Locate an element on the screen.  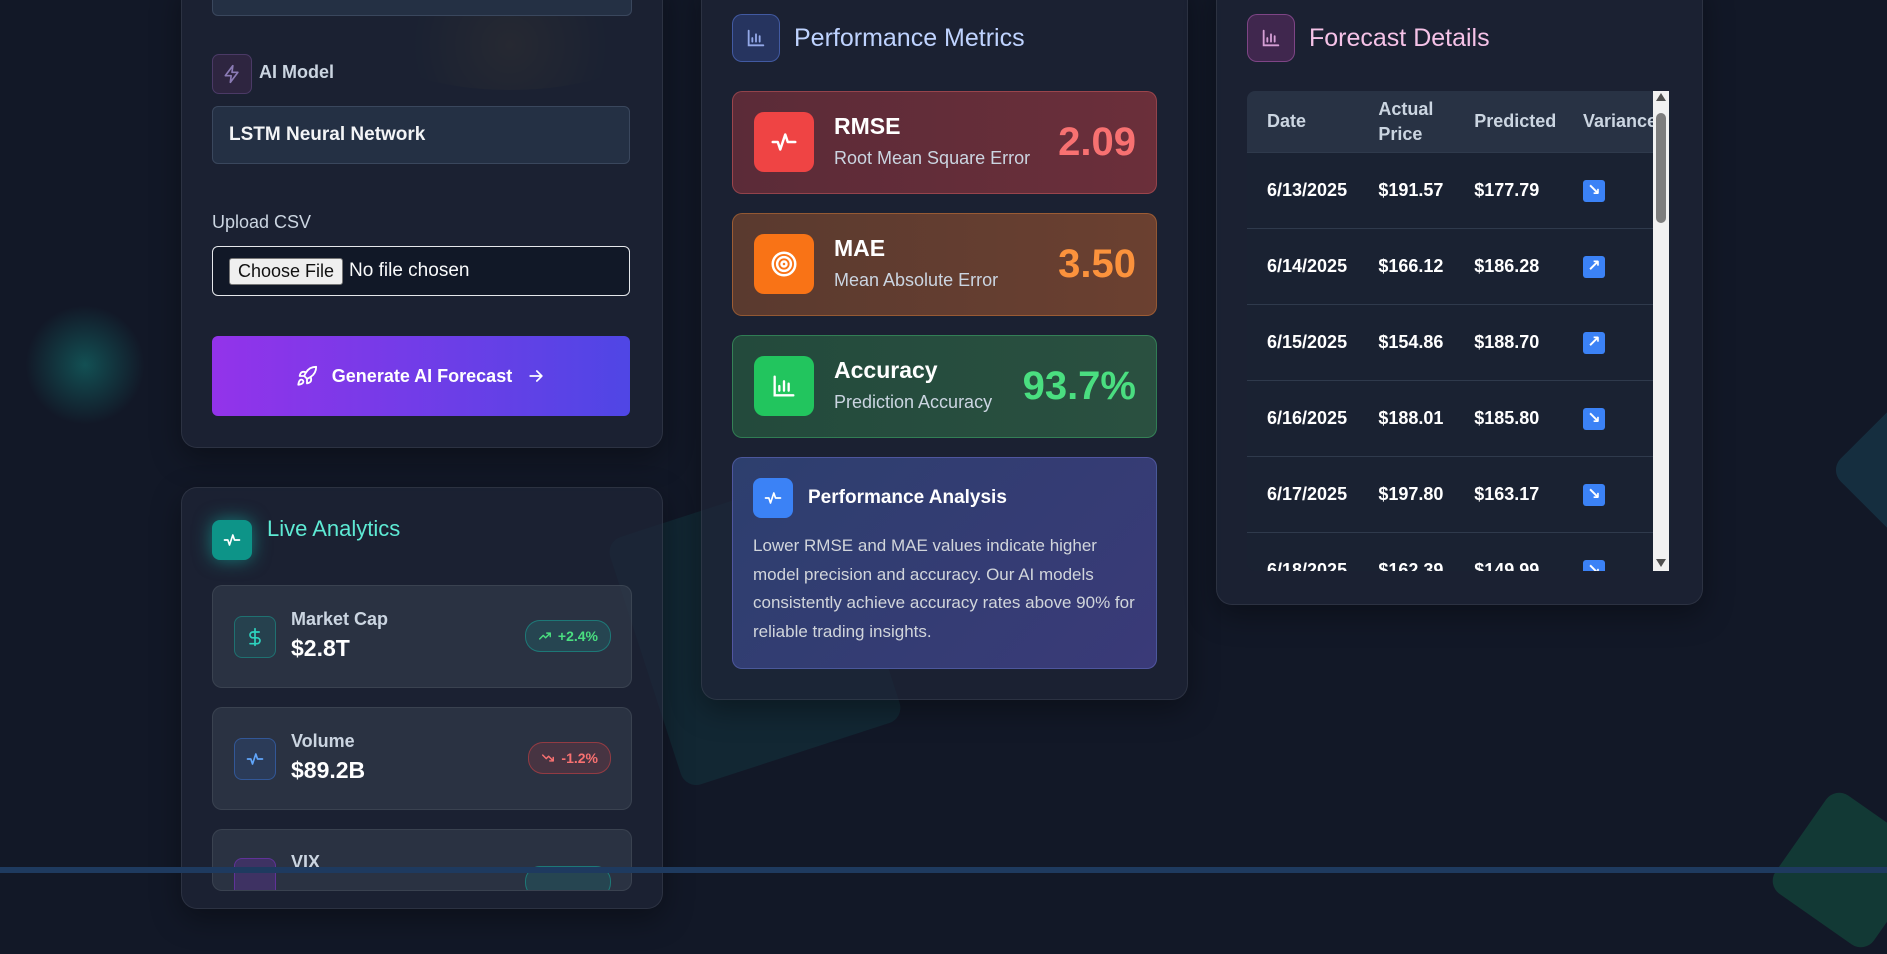
cell-date: 6/15/2025 is located at coordinates (1303, 342).